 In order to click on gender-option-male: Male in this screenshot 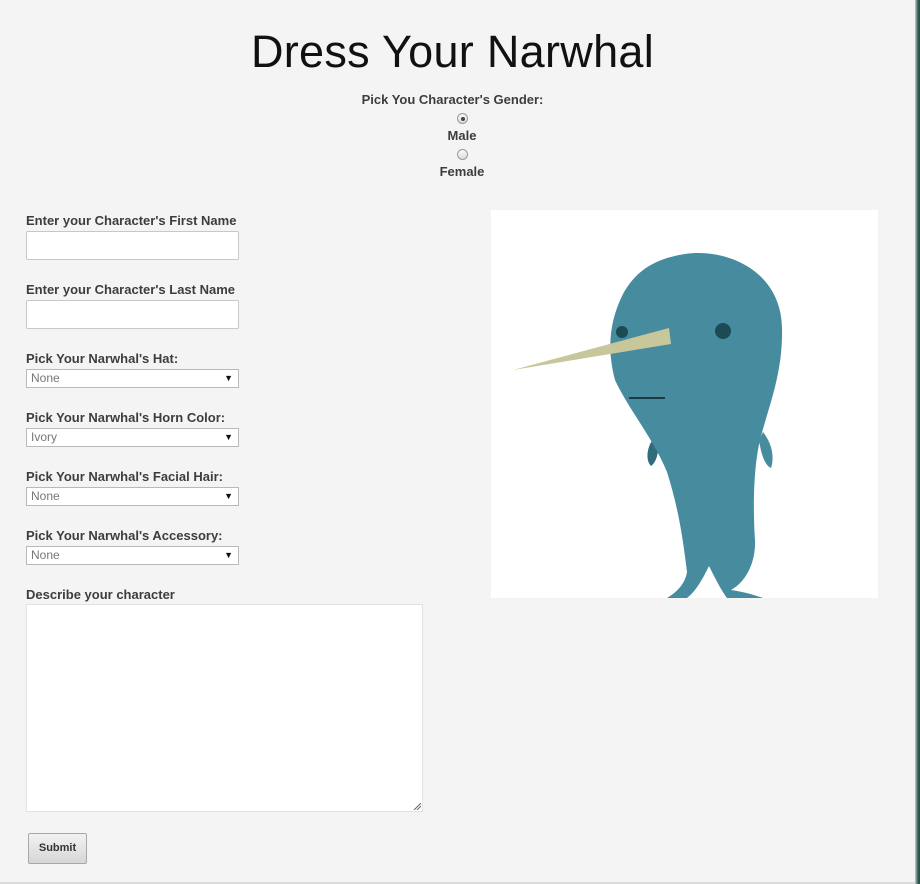, I will do `click(462, 135)`.